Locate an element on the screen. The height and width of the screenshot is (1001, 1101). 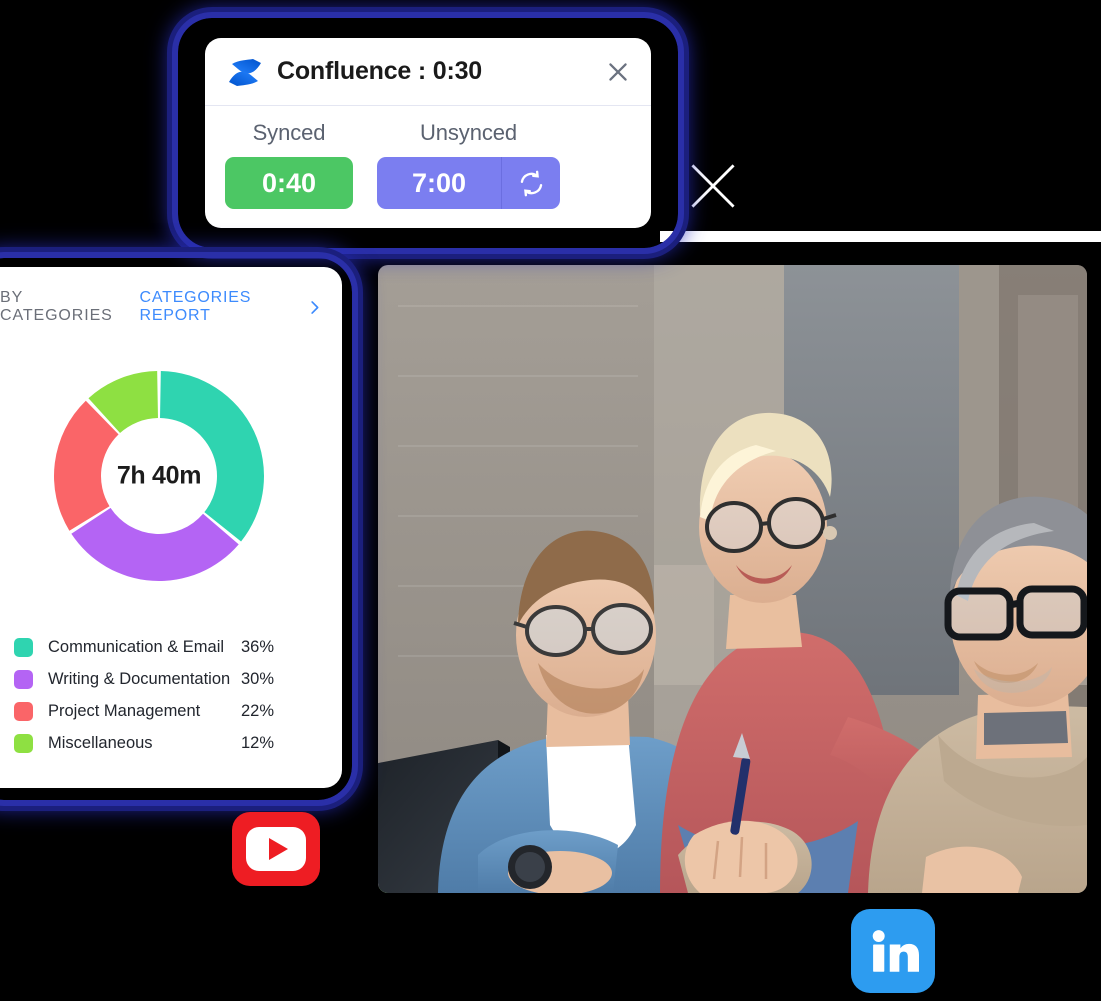
legend-label: Communication & Email is located at coordinates (136, 646).